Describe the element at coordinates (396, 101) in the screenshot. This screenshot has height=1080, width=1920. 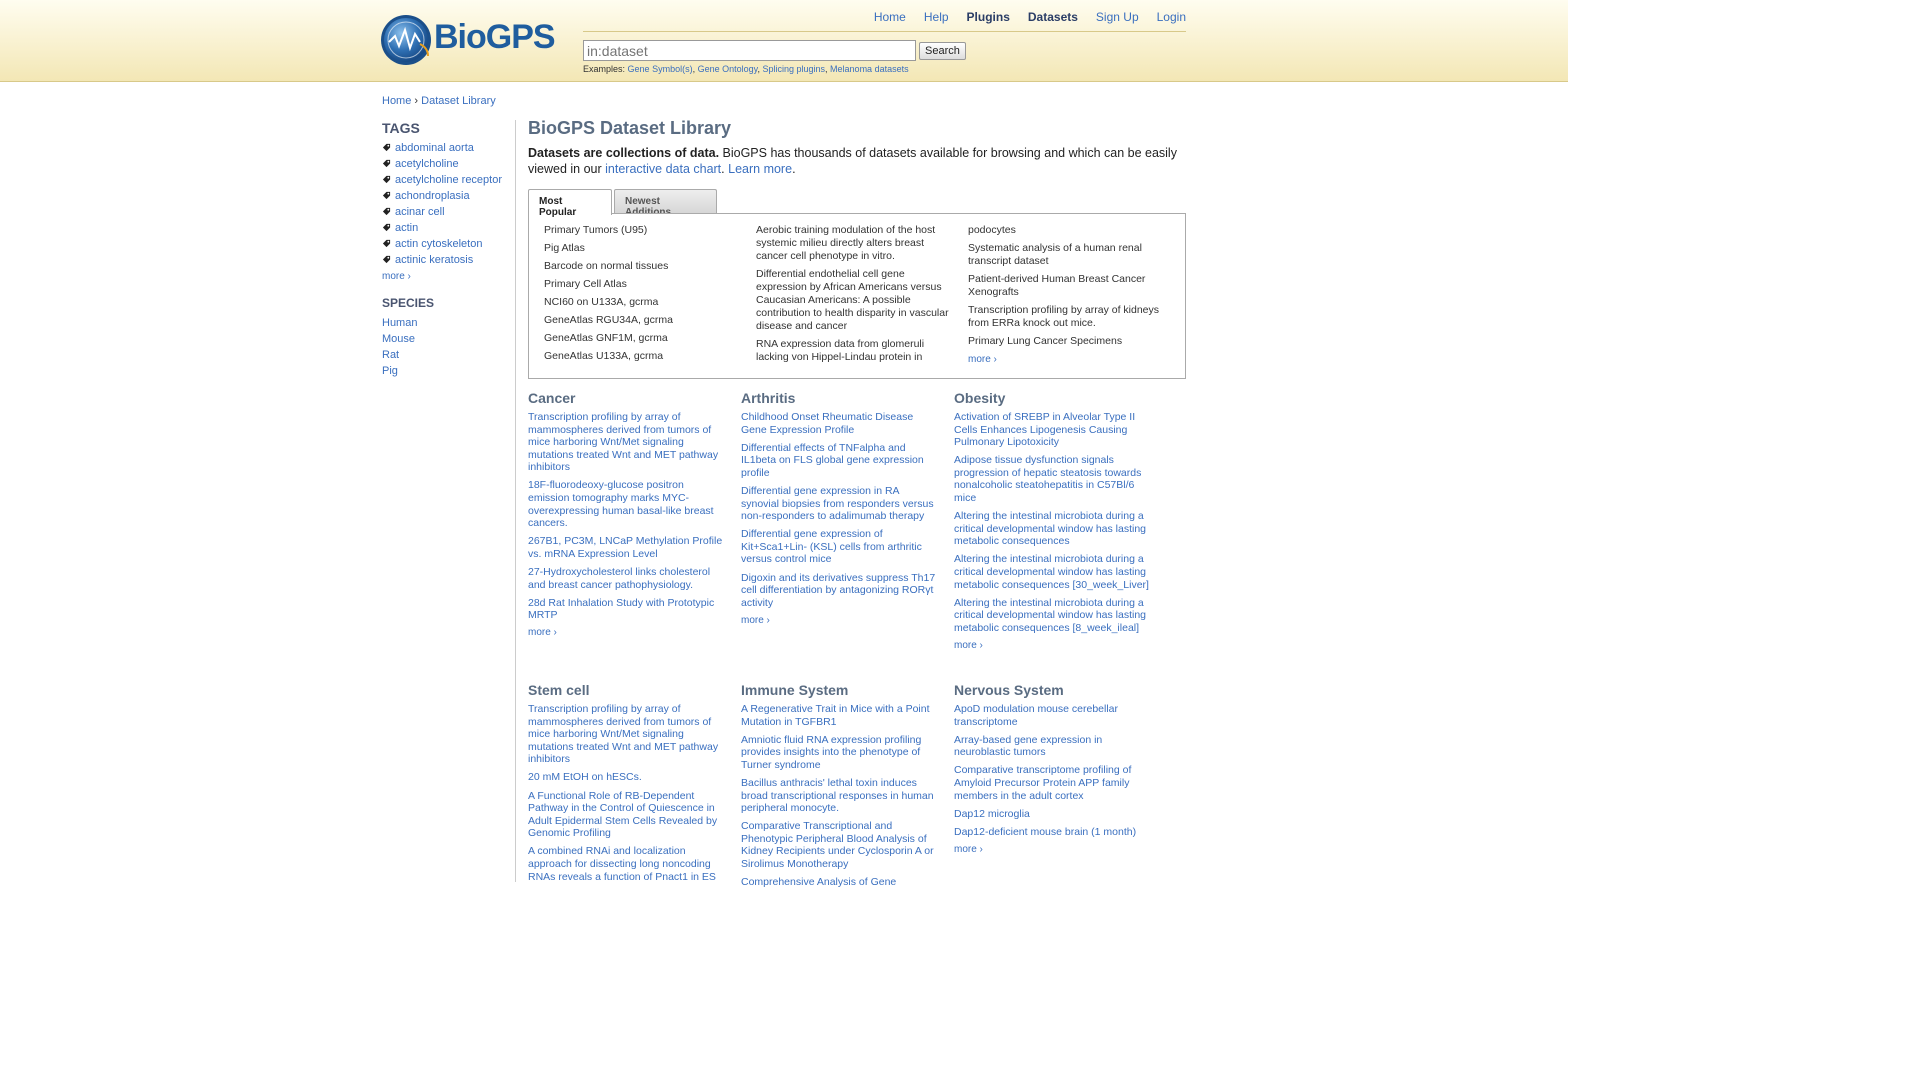
I see `breadcrumb-home: Home` at that location.